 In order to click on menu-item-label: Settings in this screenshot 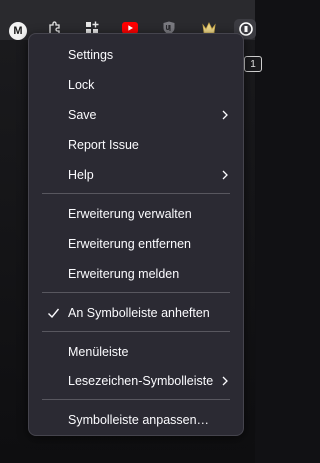, I will do `click(91, 55)`.